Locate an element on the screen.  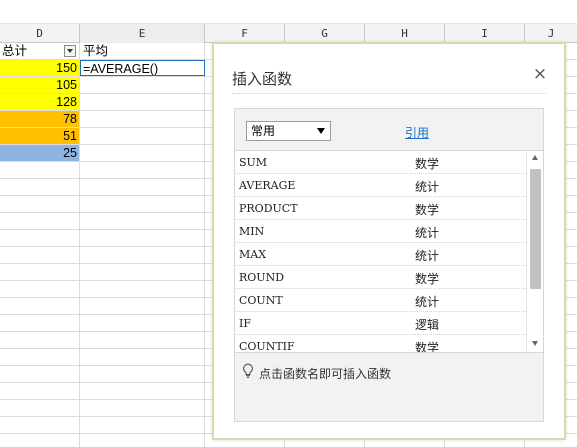
function-row: PRODUCT 数学 is located at coordinates (380, 208).